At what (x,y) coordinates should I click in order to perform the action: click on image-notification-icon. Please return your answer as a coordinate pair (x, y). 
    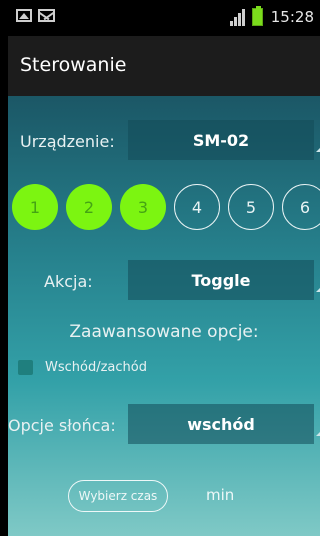
    Looking at the image, I should click on (24, 15).